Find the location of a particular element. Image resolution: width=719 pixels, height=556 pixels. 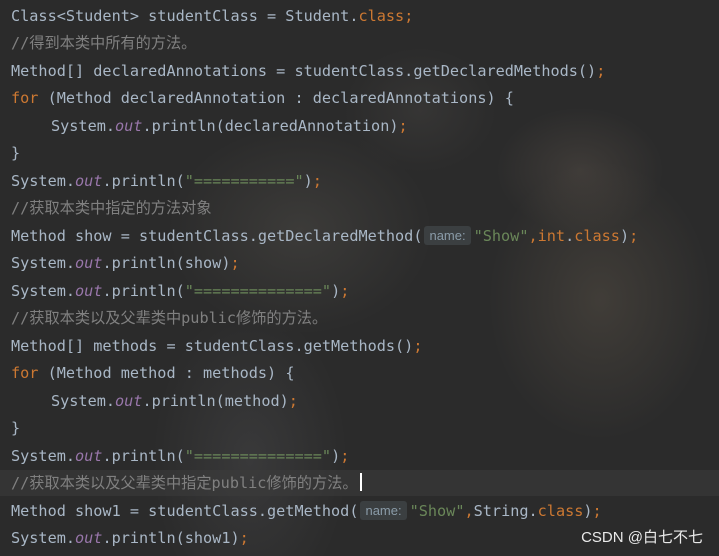

code-line-10: System.out.println(show); is located at coordinates (125, 263).